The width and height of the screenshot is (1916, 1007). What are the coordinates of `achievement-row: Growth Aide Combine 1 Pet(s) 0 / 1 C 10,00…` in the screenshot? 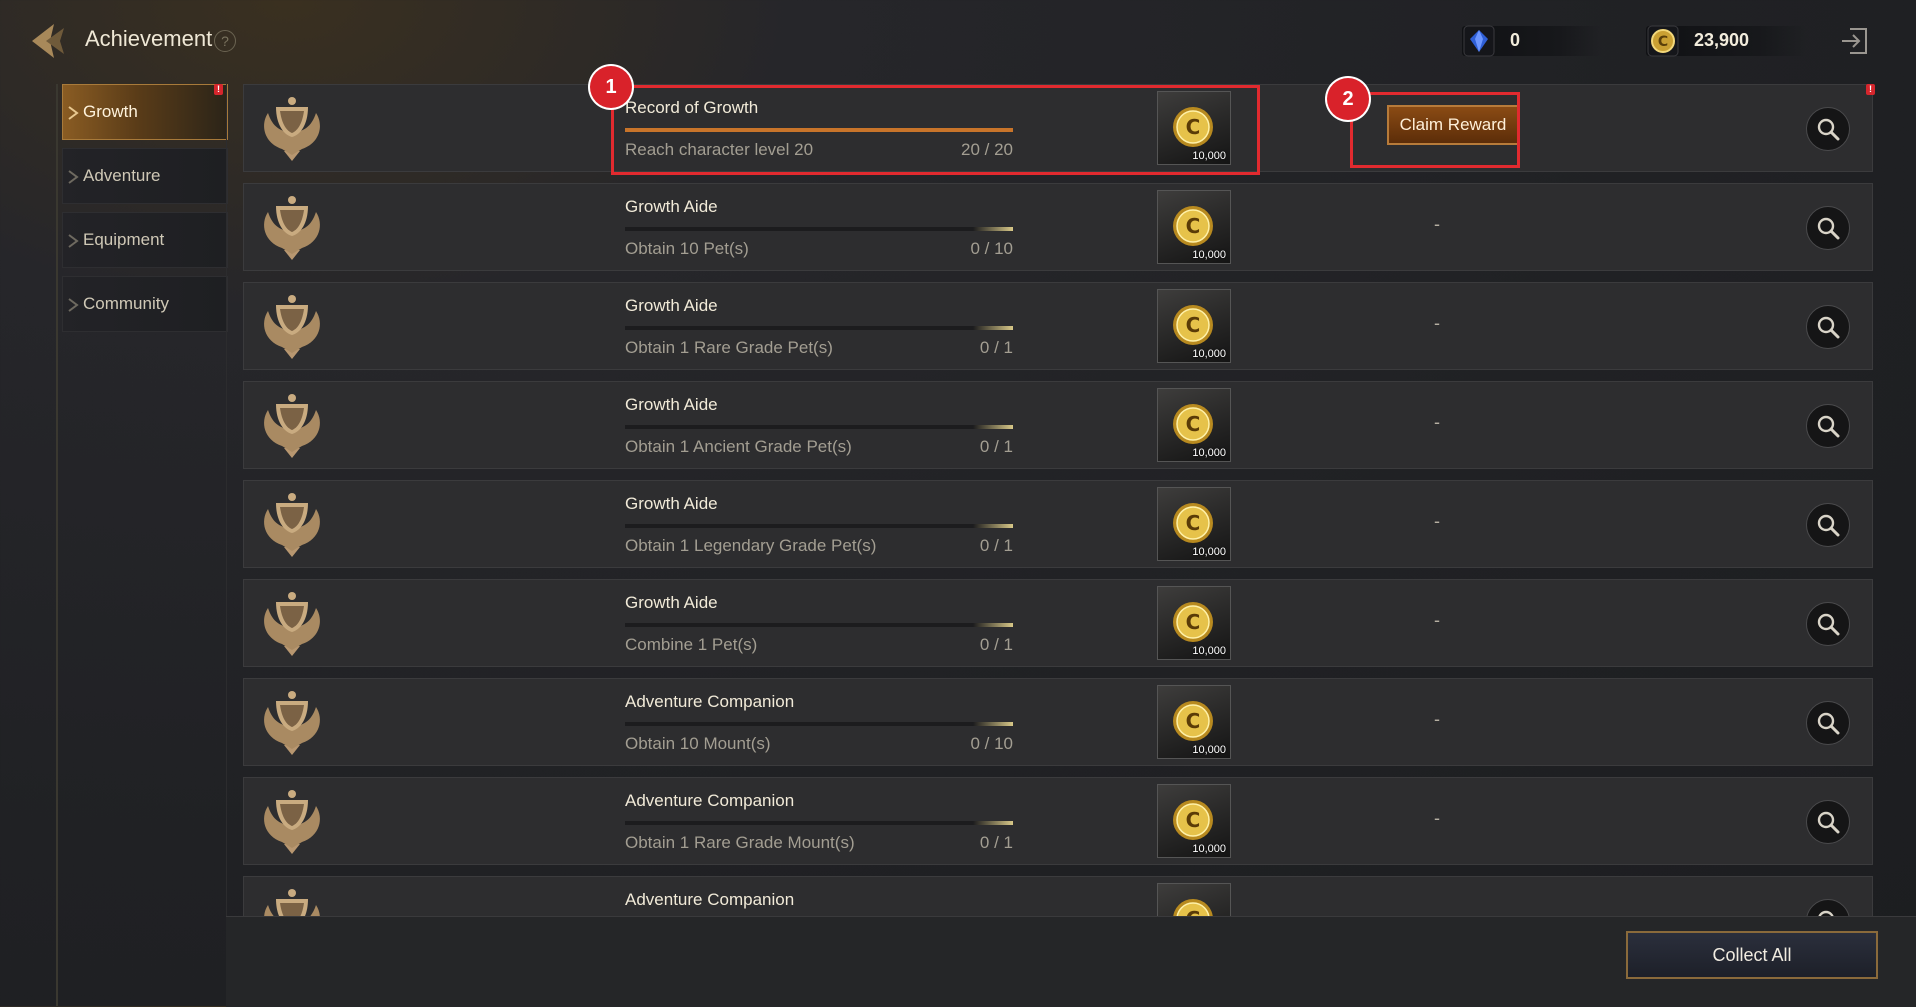 It's located at (1058, 623).